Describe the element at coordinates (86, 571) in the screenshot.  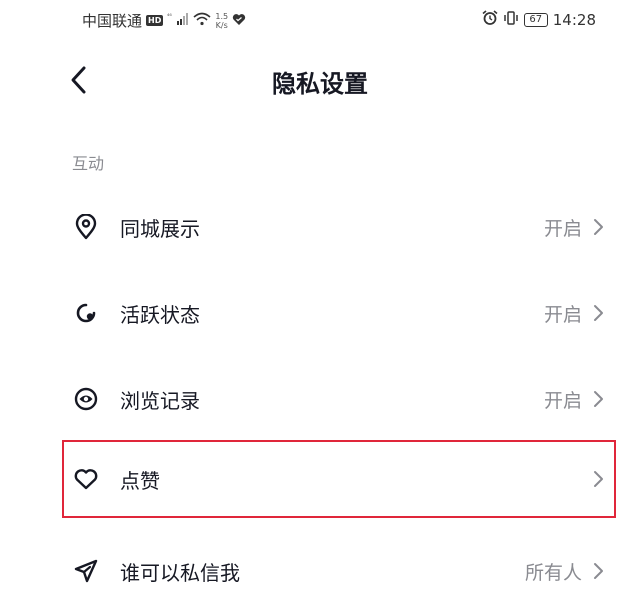
I see `send-icon` at that location.